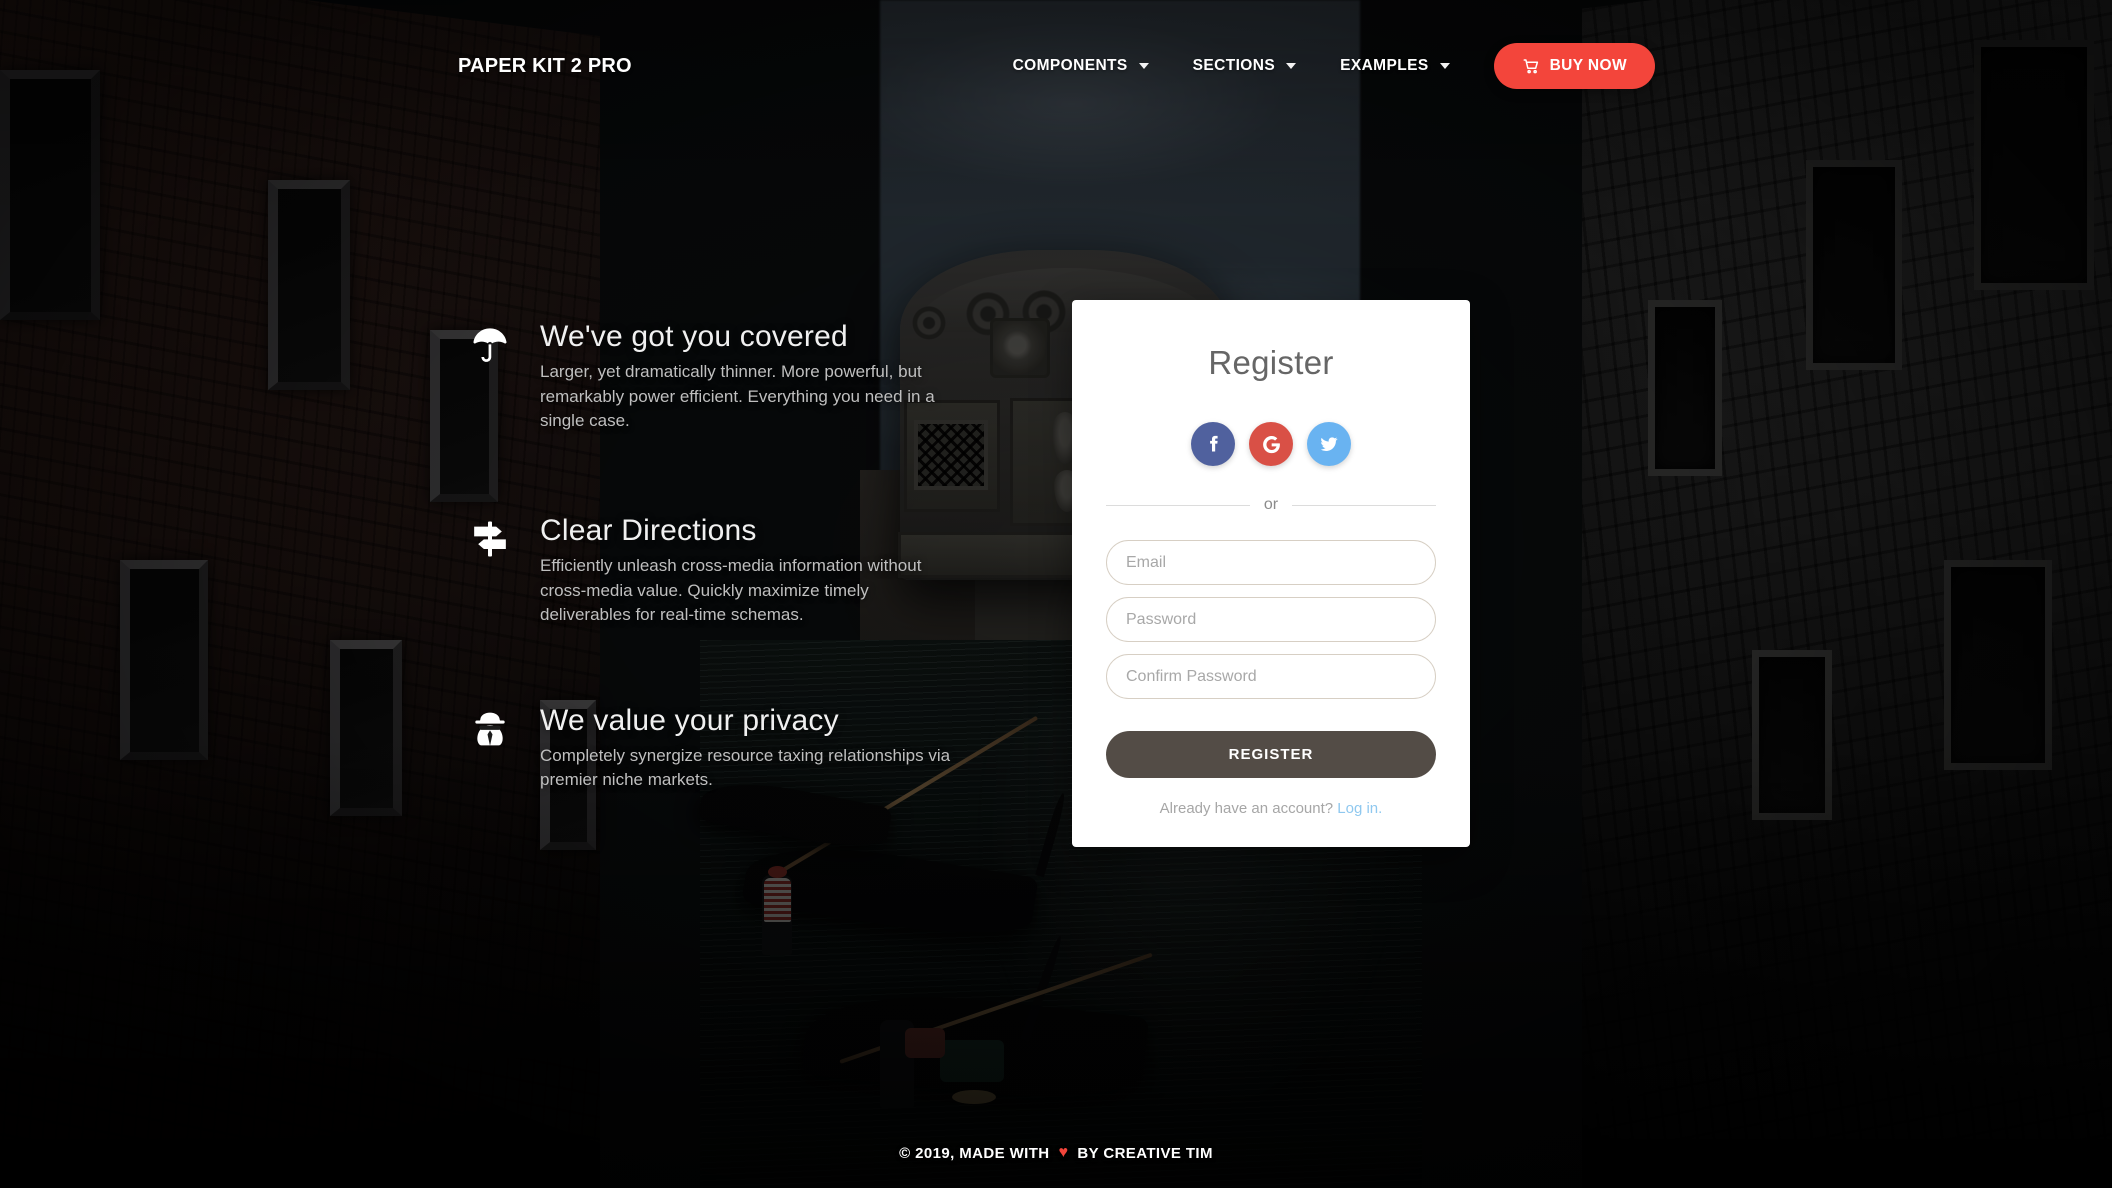 This screenshot has height=1188, width=2112. Describe the element at coordinates (1271, 754) in the screenshot. I see `register-submit-button: REGISTER` at that location.